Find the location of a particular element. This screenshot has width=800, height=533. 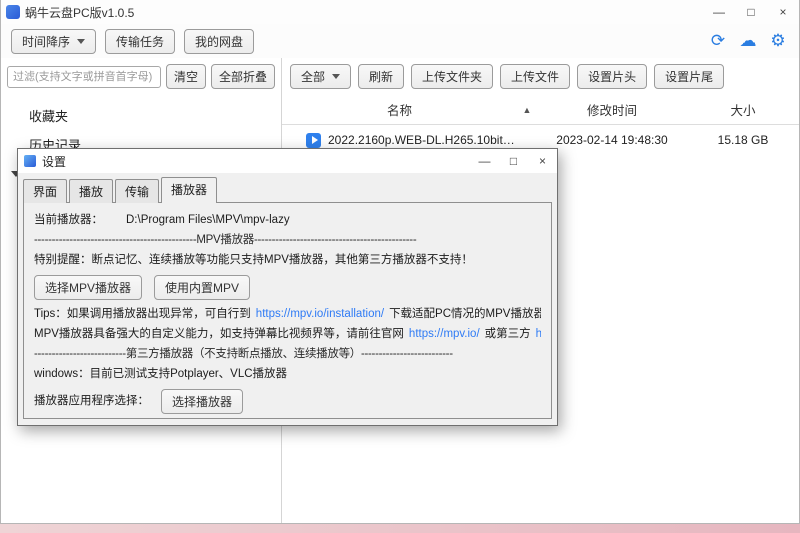

minimize-button: — is located at coordinates (719, 12).